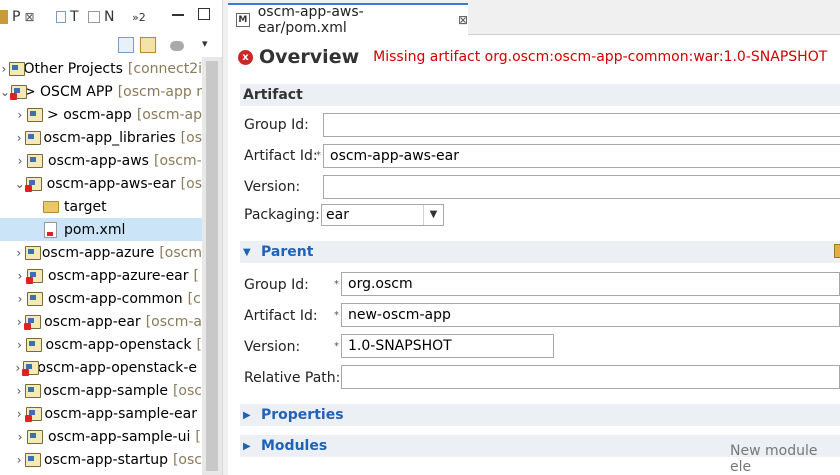 This screenshot has width=840, height=475. What do you see at coordinates (540, 95) in the screenshot?
I see `artifact-section-header: Artifact` at bounding box center [540, 95].